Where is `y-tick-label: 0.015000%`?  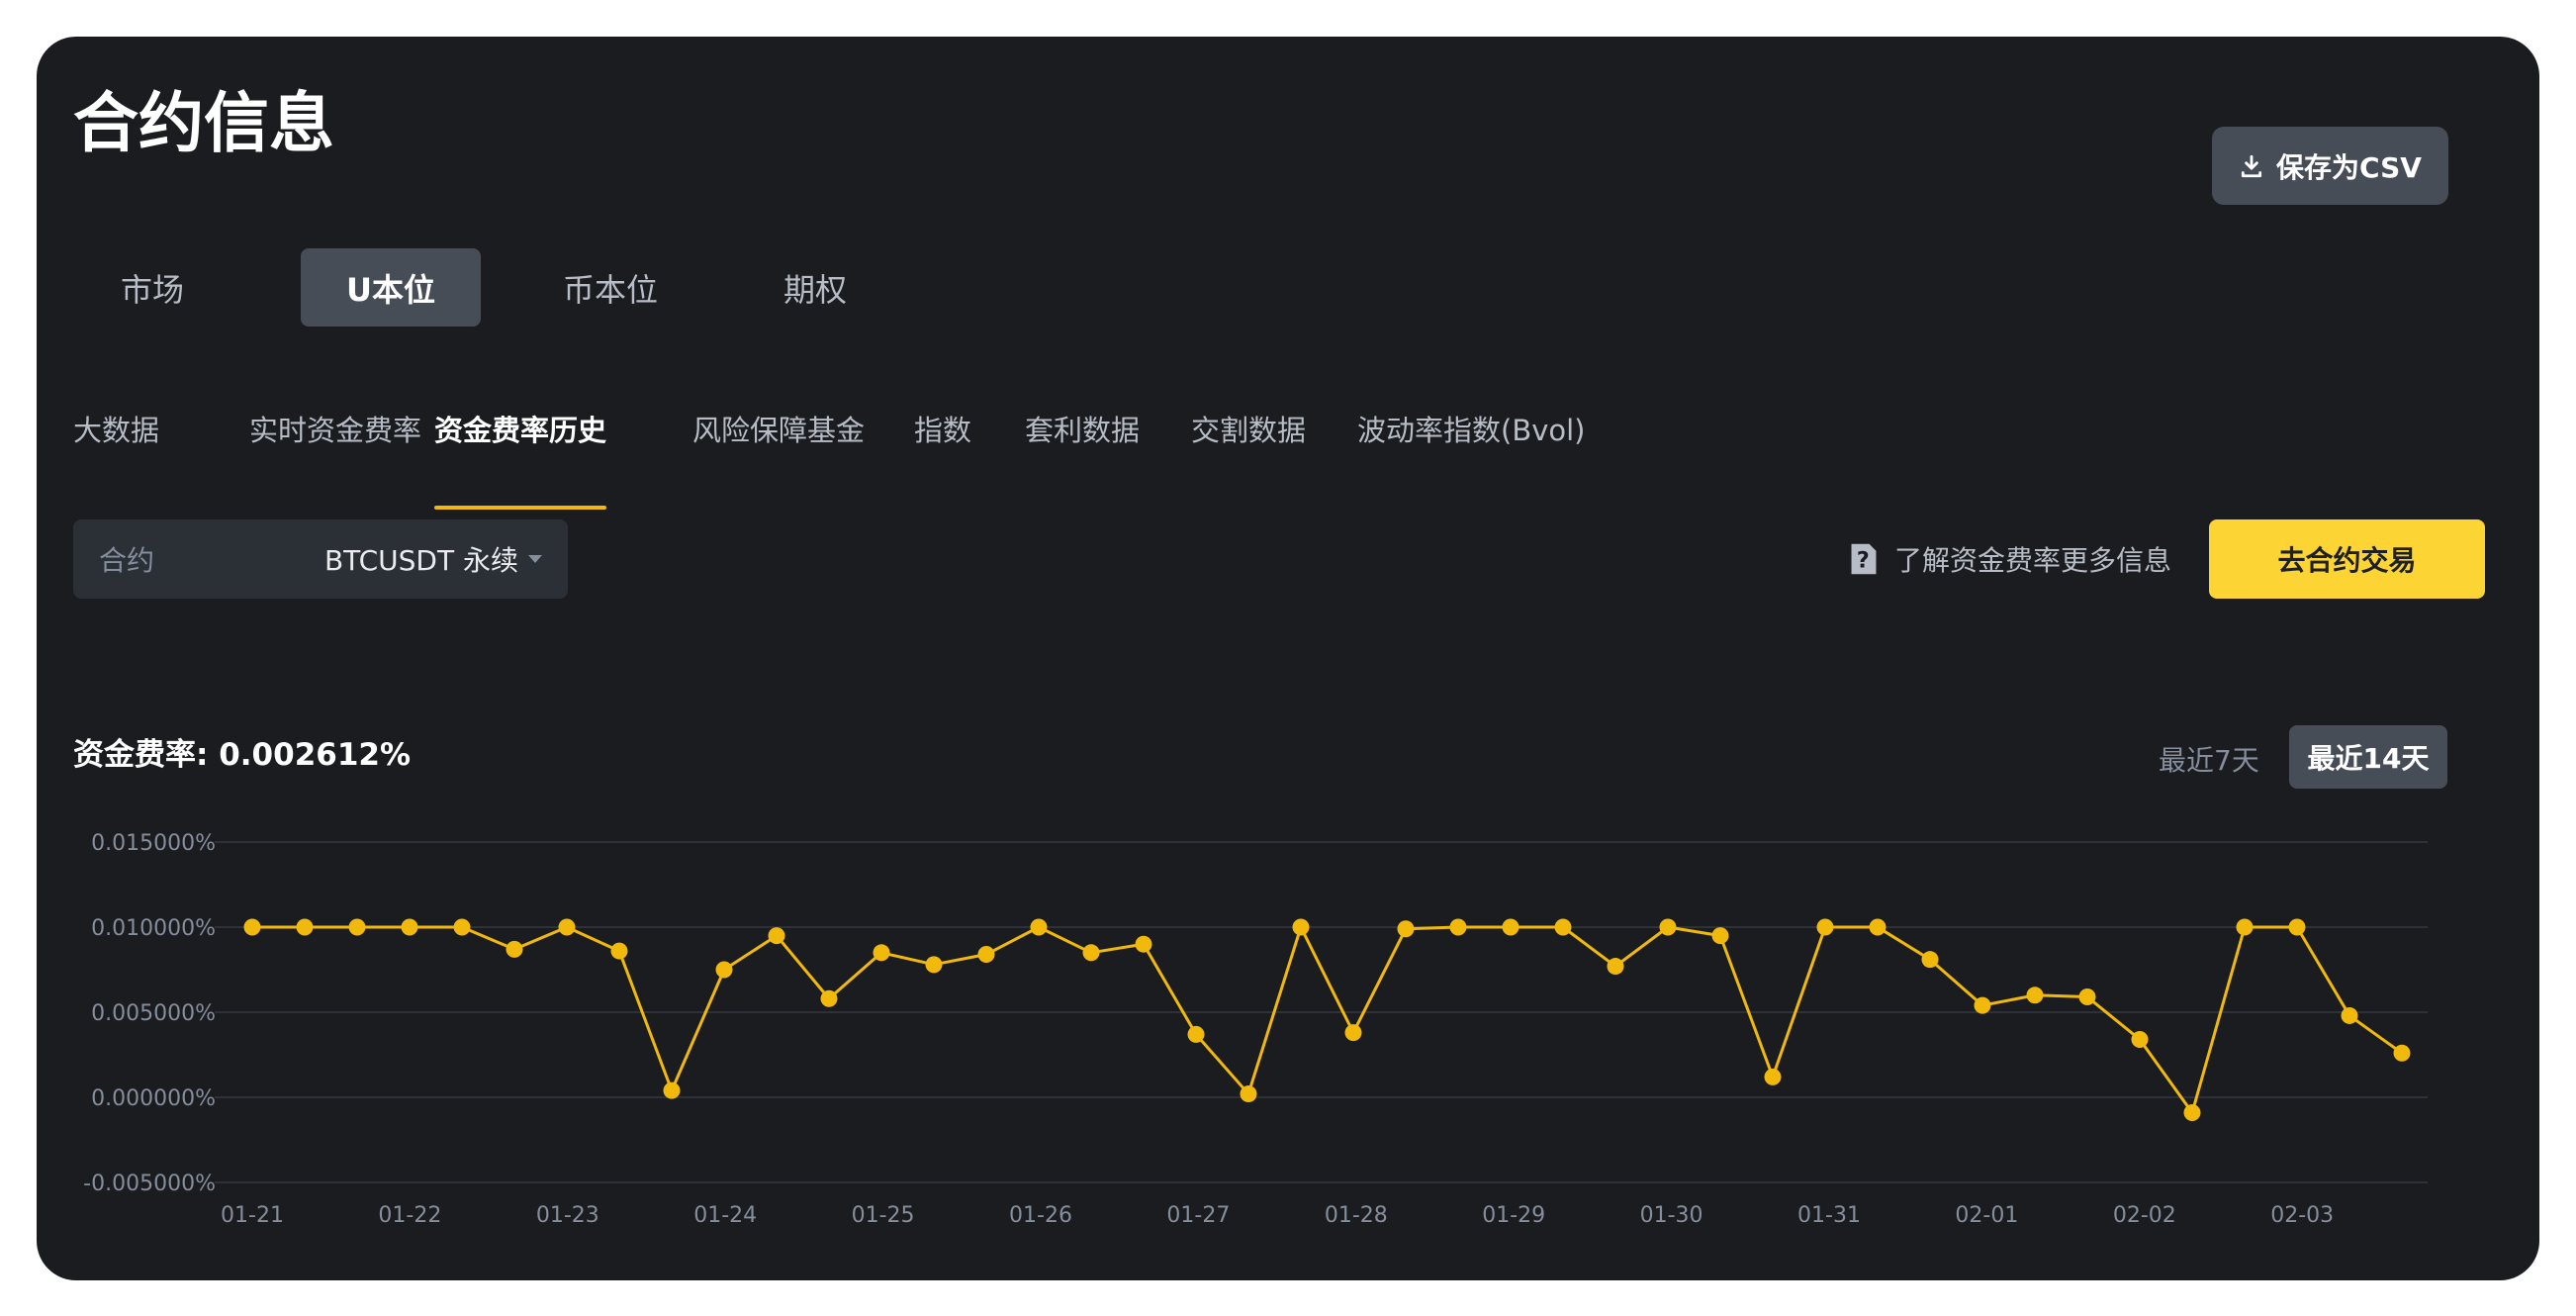
y-tick-label: 0.015000% is located at coordinates (153, 843).